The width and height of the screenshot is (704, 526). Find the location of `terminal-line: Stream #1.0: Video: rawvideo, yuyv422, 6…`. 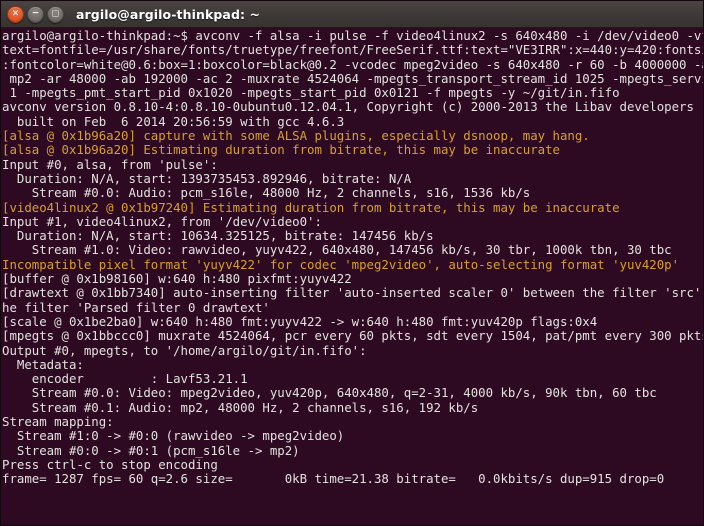

terminal-line: Stream #1.0: Video: rawvideo, yuyv422, 6… is located at coordinates (337, 250).